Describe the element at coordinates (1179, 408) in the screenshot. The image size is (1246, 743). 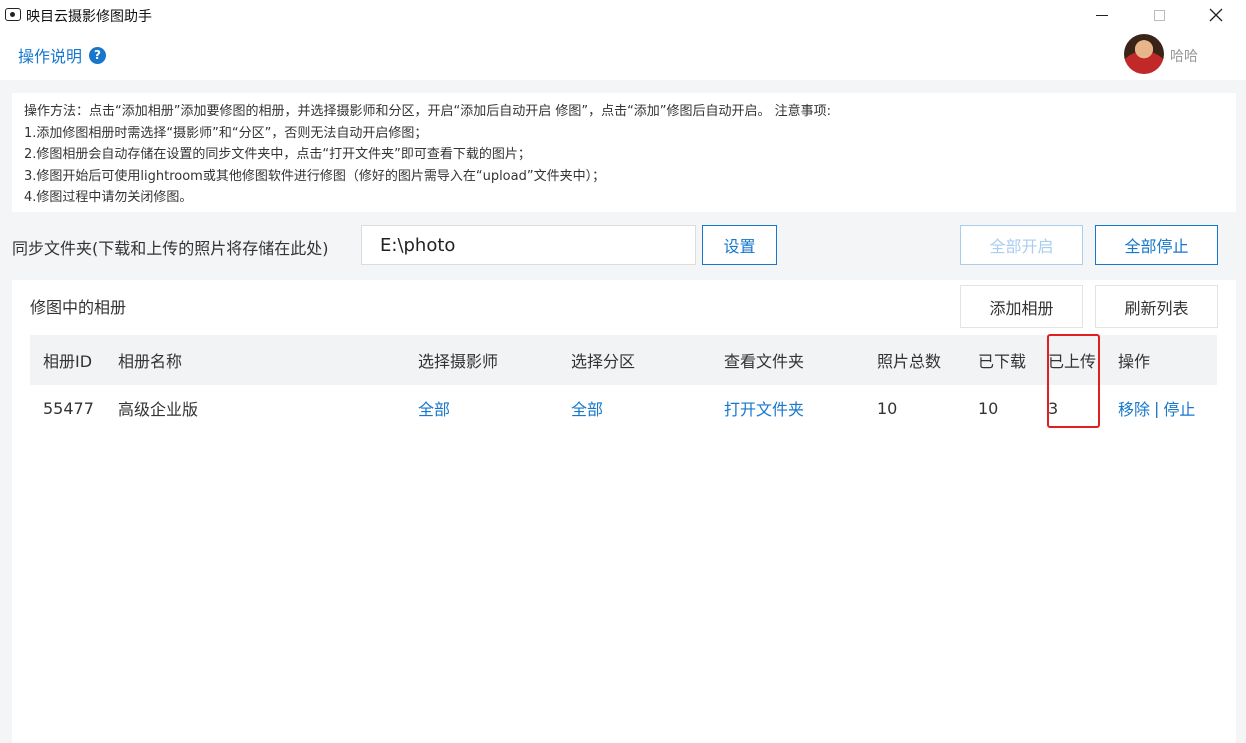
I see `stop-link: 停止` at that location.